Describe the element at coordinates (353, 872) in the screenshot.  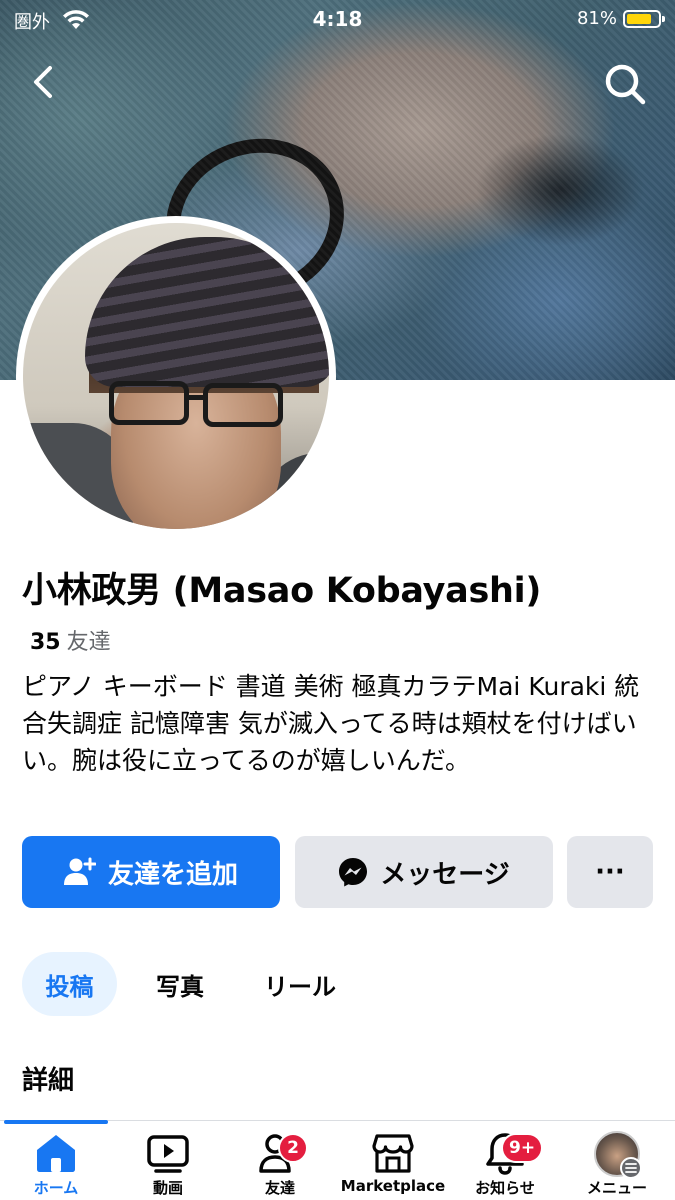
I see `messenger-icon` at that location.